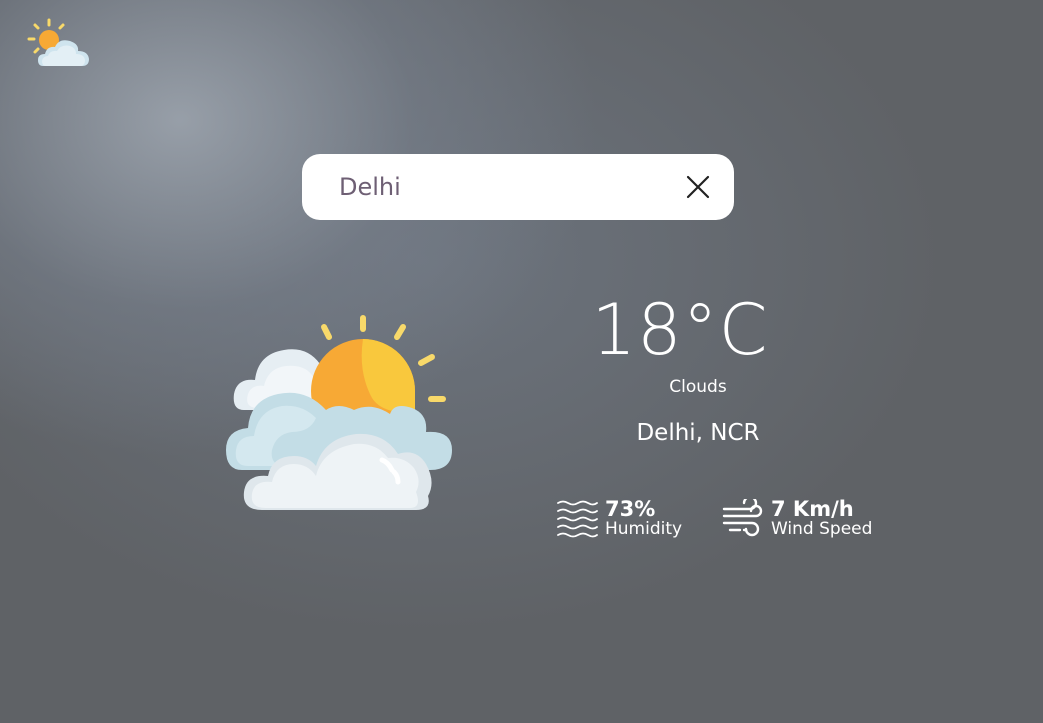 Image resolution: width=1043 pixels, height=723 pixels. I want to click on wind-speed-stat: 7 Km/h Wind Speed, so click(797, 518).